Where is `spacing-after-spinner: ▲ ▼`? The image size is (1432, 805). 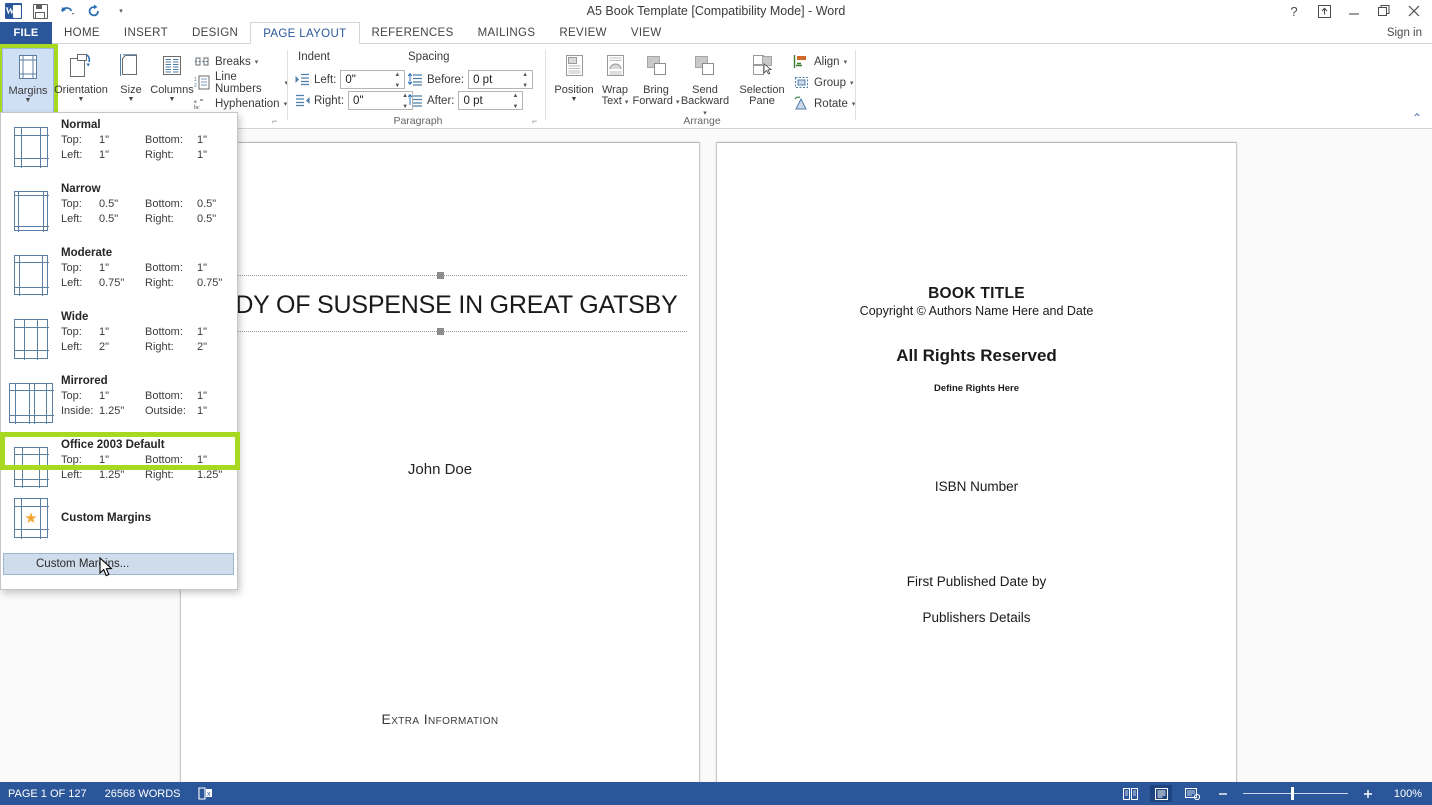 spacing-after-spinner: ▲ ▼ is located at coordinates (515, 101).